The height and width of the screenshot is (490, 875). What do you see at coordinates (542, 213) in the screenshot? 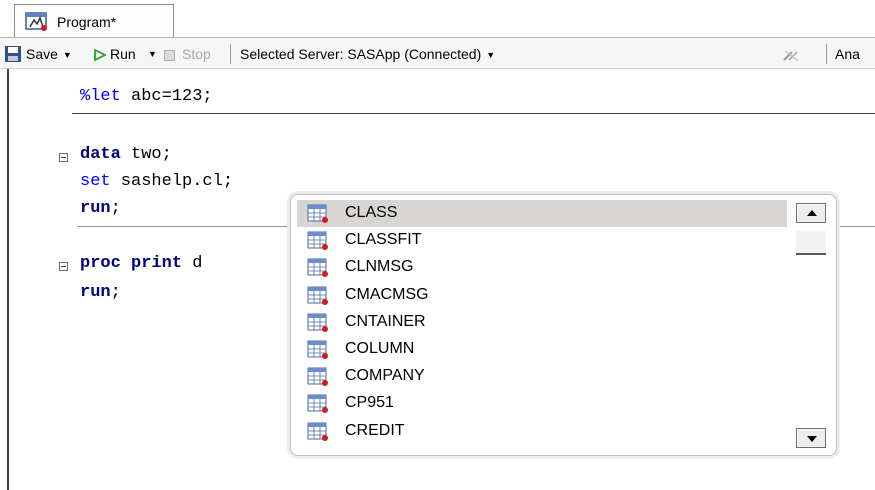
I see `autocomplete-item: CLASS` at bounding box center [542, 213].